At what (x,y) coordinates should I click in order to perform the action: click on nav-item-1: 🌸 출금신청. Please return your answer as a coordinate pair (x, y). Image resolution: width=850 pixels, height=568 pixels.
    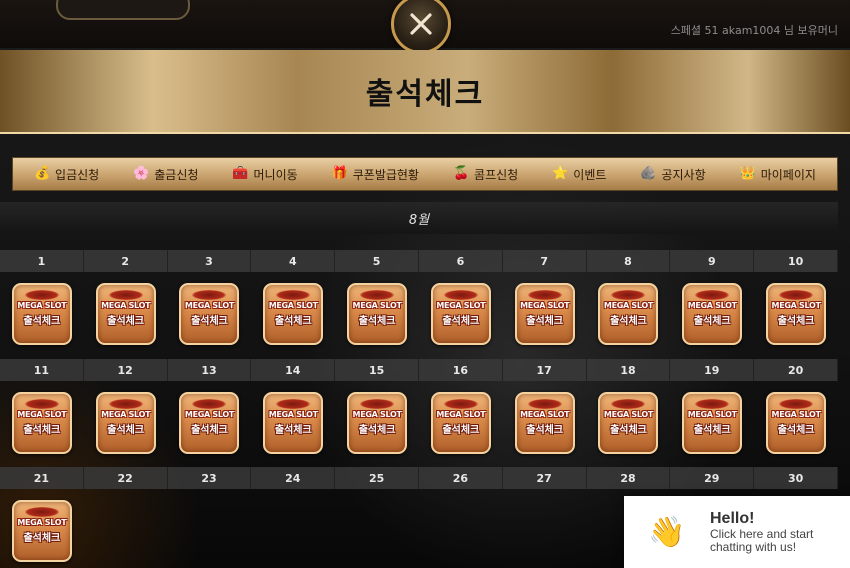
    Looking at the image, I should click on (165, 174).